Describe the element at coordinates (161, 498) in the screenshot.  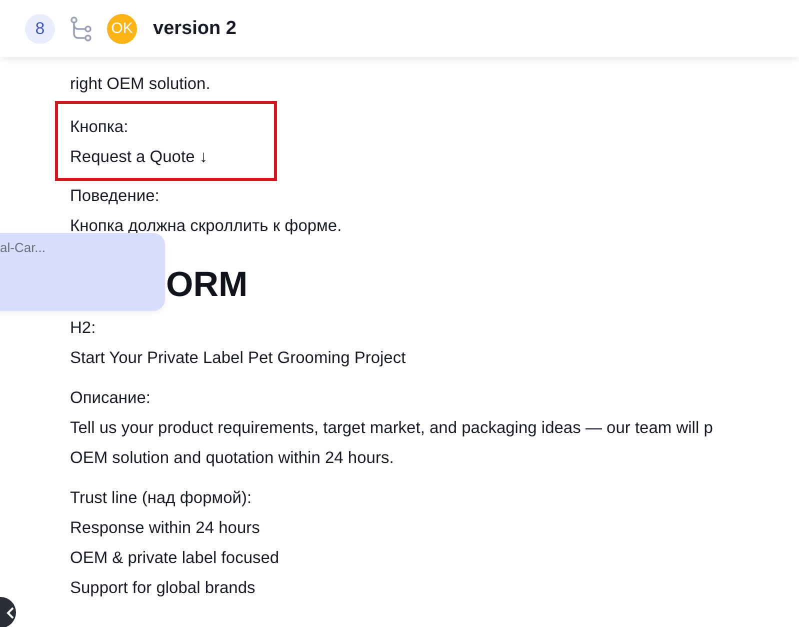
I see `text-line: Trust line (над формой):` at that location.